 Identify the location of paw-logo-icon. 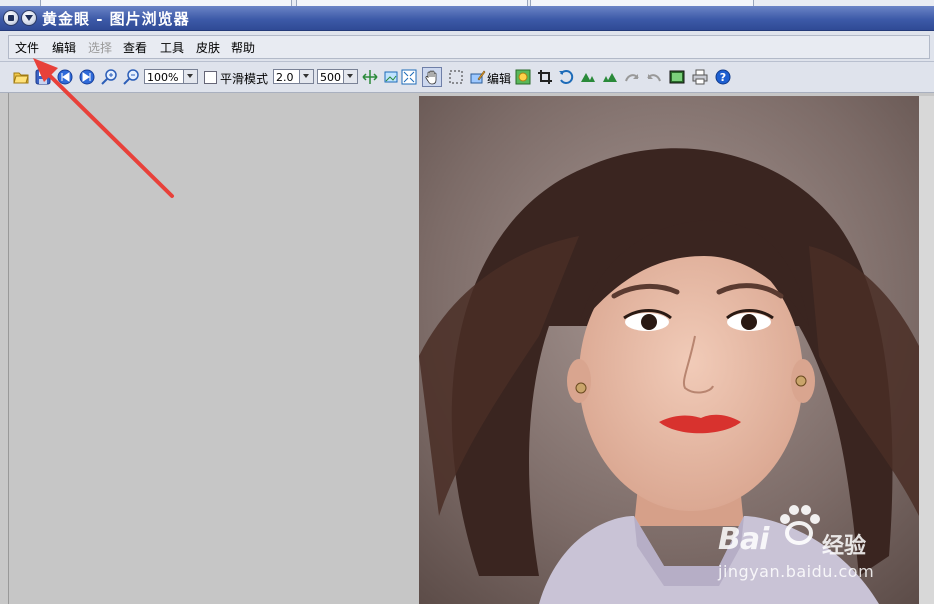
(800, 525).